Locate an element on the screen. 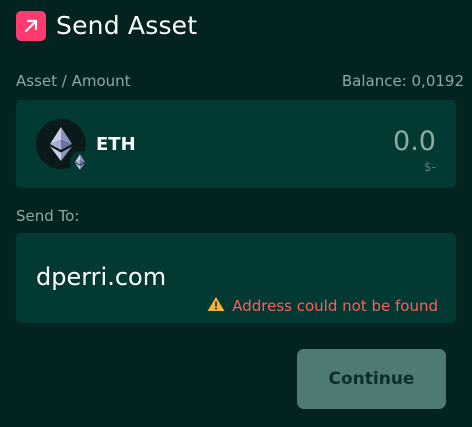 The height and width of the screenshot is (427, 472). page-title: Send Asset is located at coordinates (127, 25).